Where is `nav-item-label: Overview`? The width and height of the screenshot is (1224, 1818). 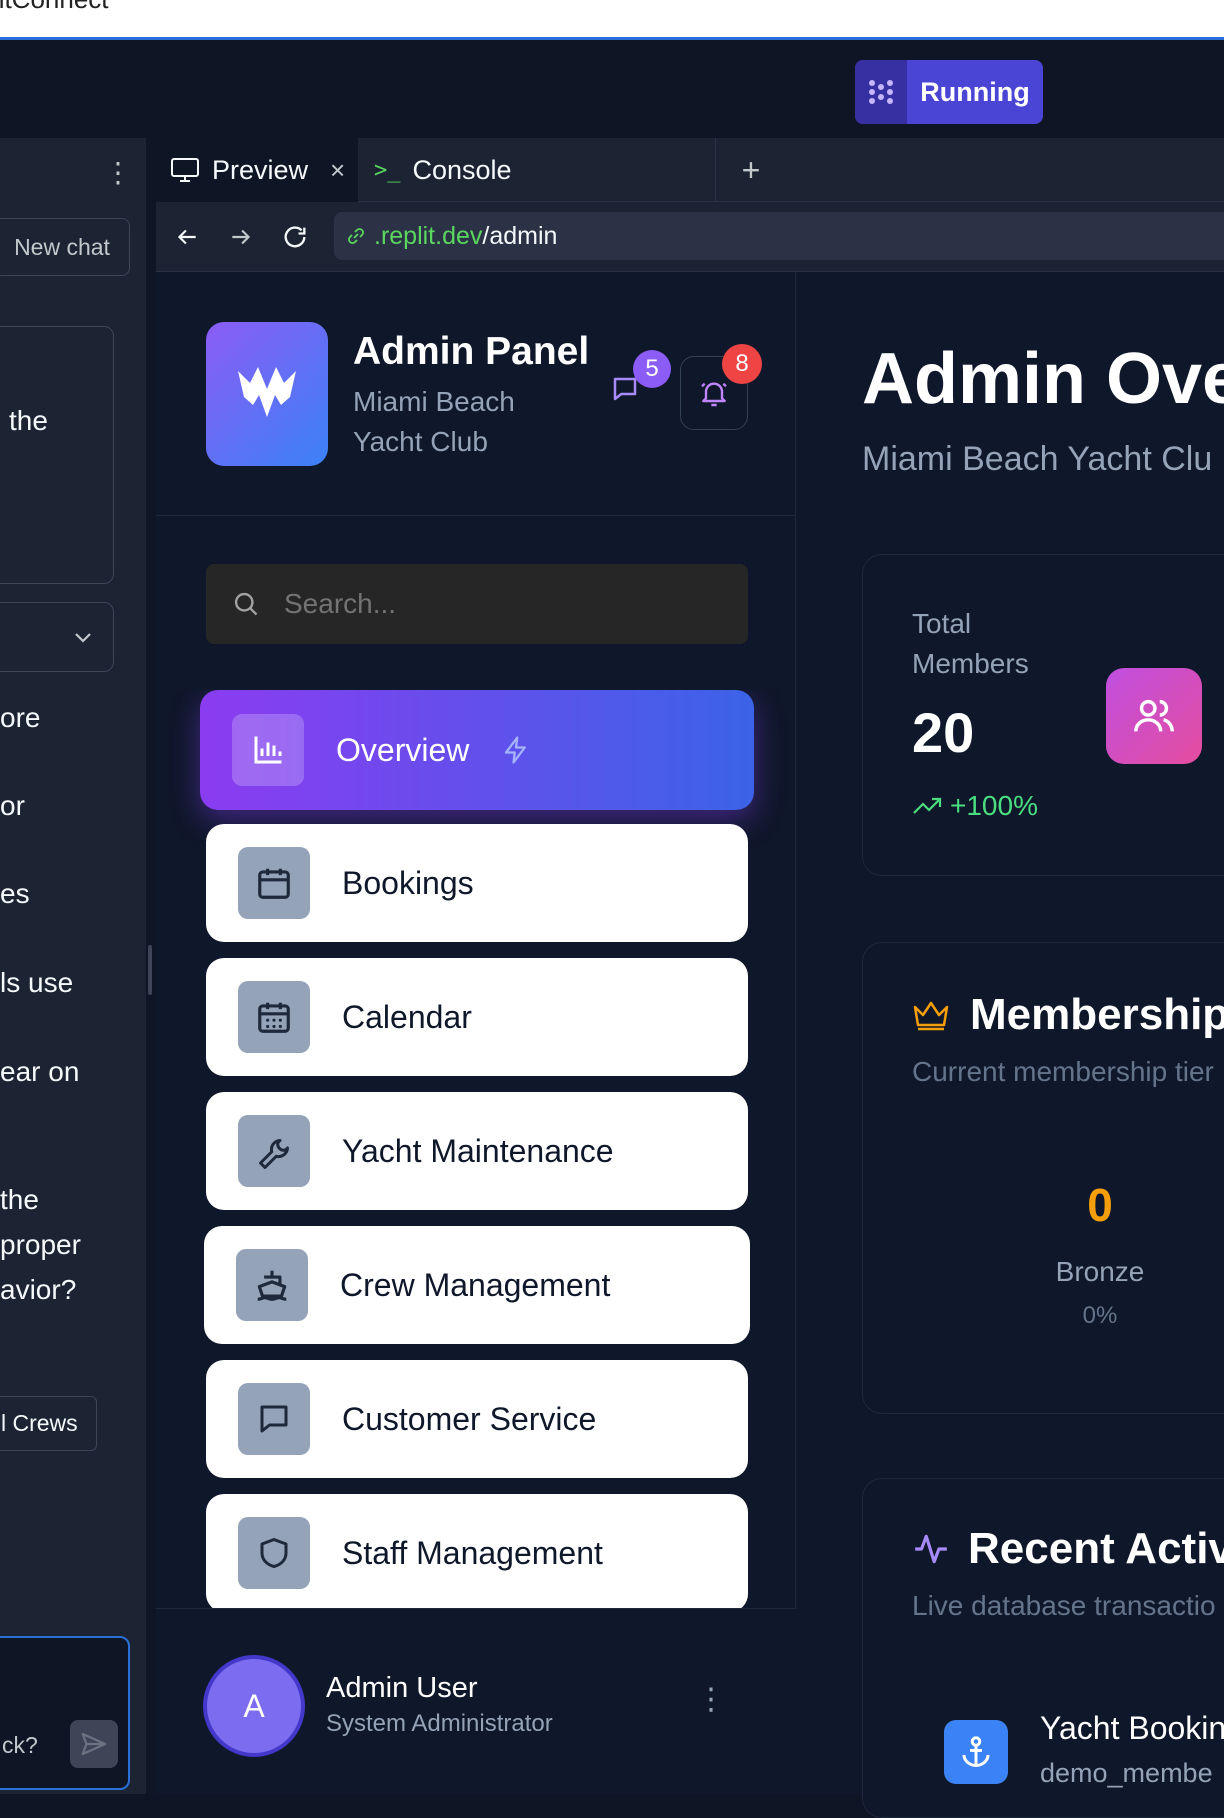 nav-item-label: Overview is located at coordinates (403, 749).